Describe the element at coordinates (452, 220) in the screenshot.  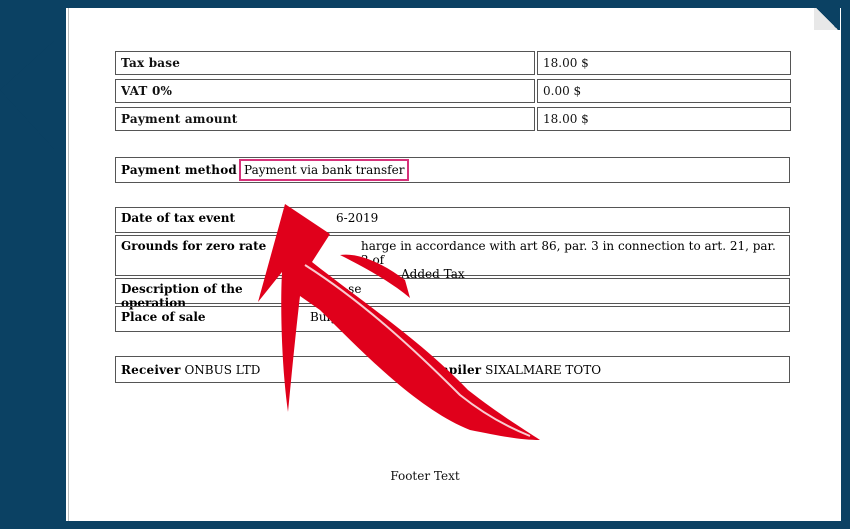
I see `tax-event-row: Date of tax event 6-2019` at that location.